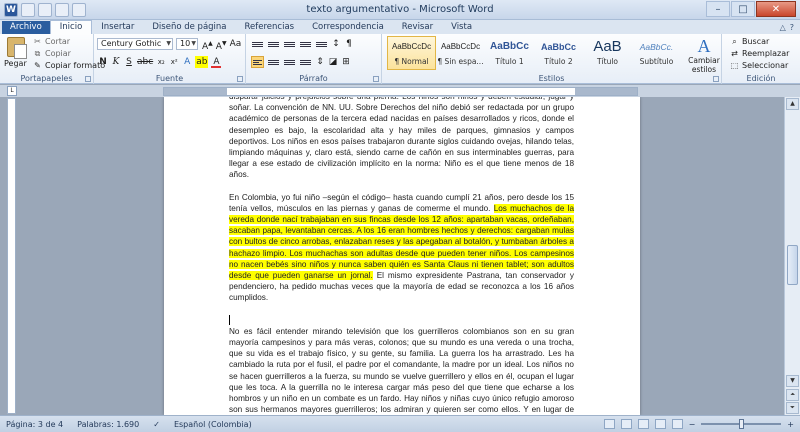  I want to click on paragraph-launcher-icon, so click(376, 79).